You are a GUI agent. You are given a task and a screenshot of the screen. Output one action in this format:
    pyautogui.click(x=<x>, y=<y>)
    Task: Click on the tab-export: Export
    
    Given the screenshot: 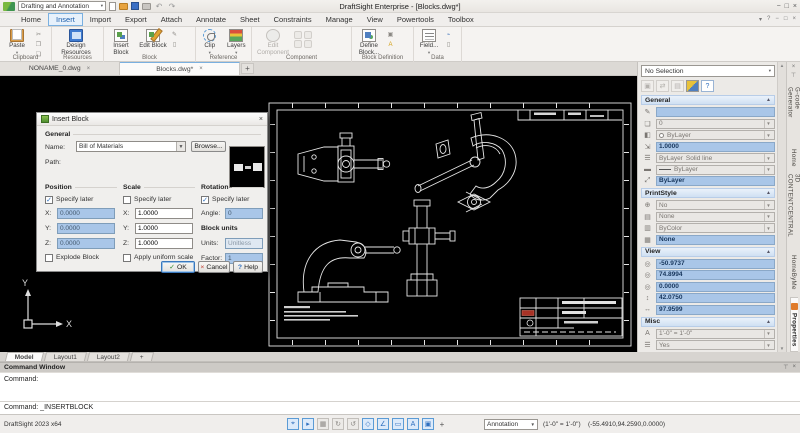 What is the action you would take?
    pyautogui.click(x=136, y=19)
    